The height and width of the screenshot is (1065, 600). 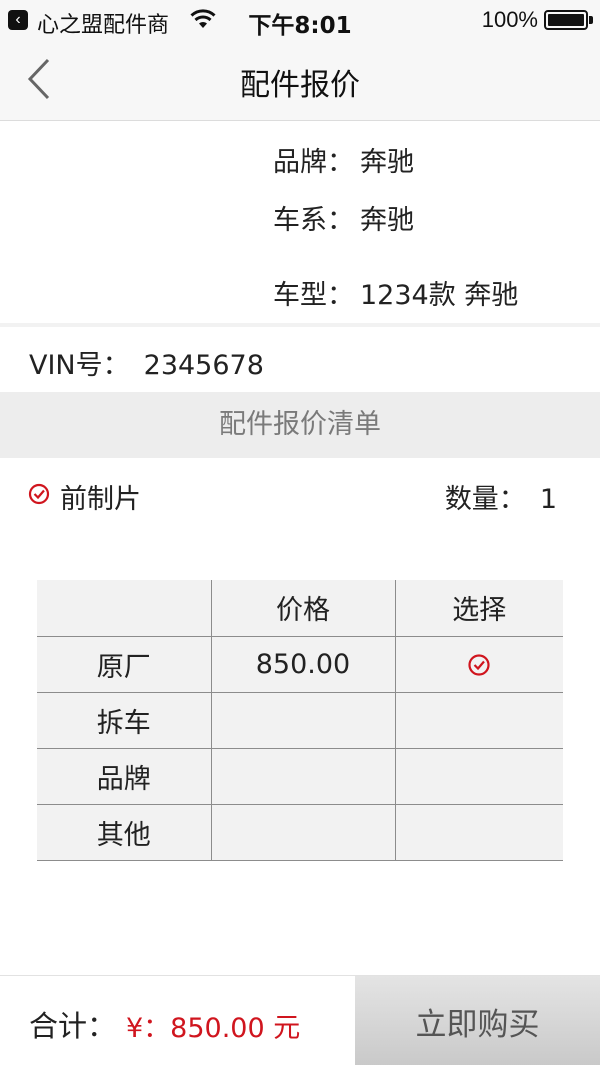 I want to click on model-label: 车型：, so click(x=313, y=295).